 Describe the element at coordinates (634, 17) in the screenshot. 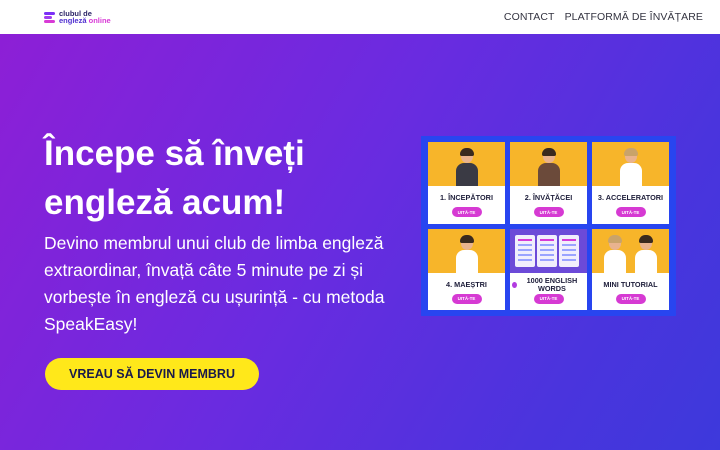

I see `nav-link-learning-platform: PLATFORMĂ DE ÎNVĂȚARE` at that location.